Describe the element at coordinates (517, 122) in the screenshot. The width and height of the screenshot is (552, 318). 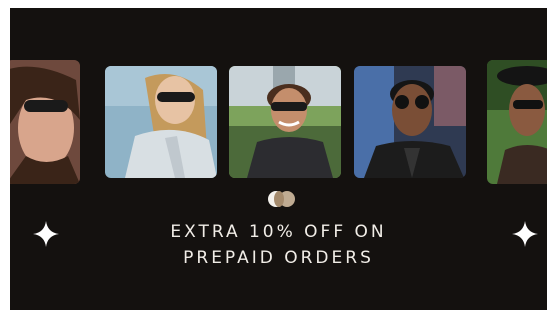
I see `carousel-card-model-woman-hat-right` at that location.